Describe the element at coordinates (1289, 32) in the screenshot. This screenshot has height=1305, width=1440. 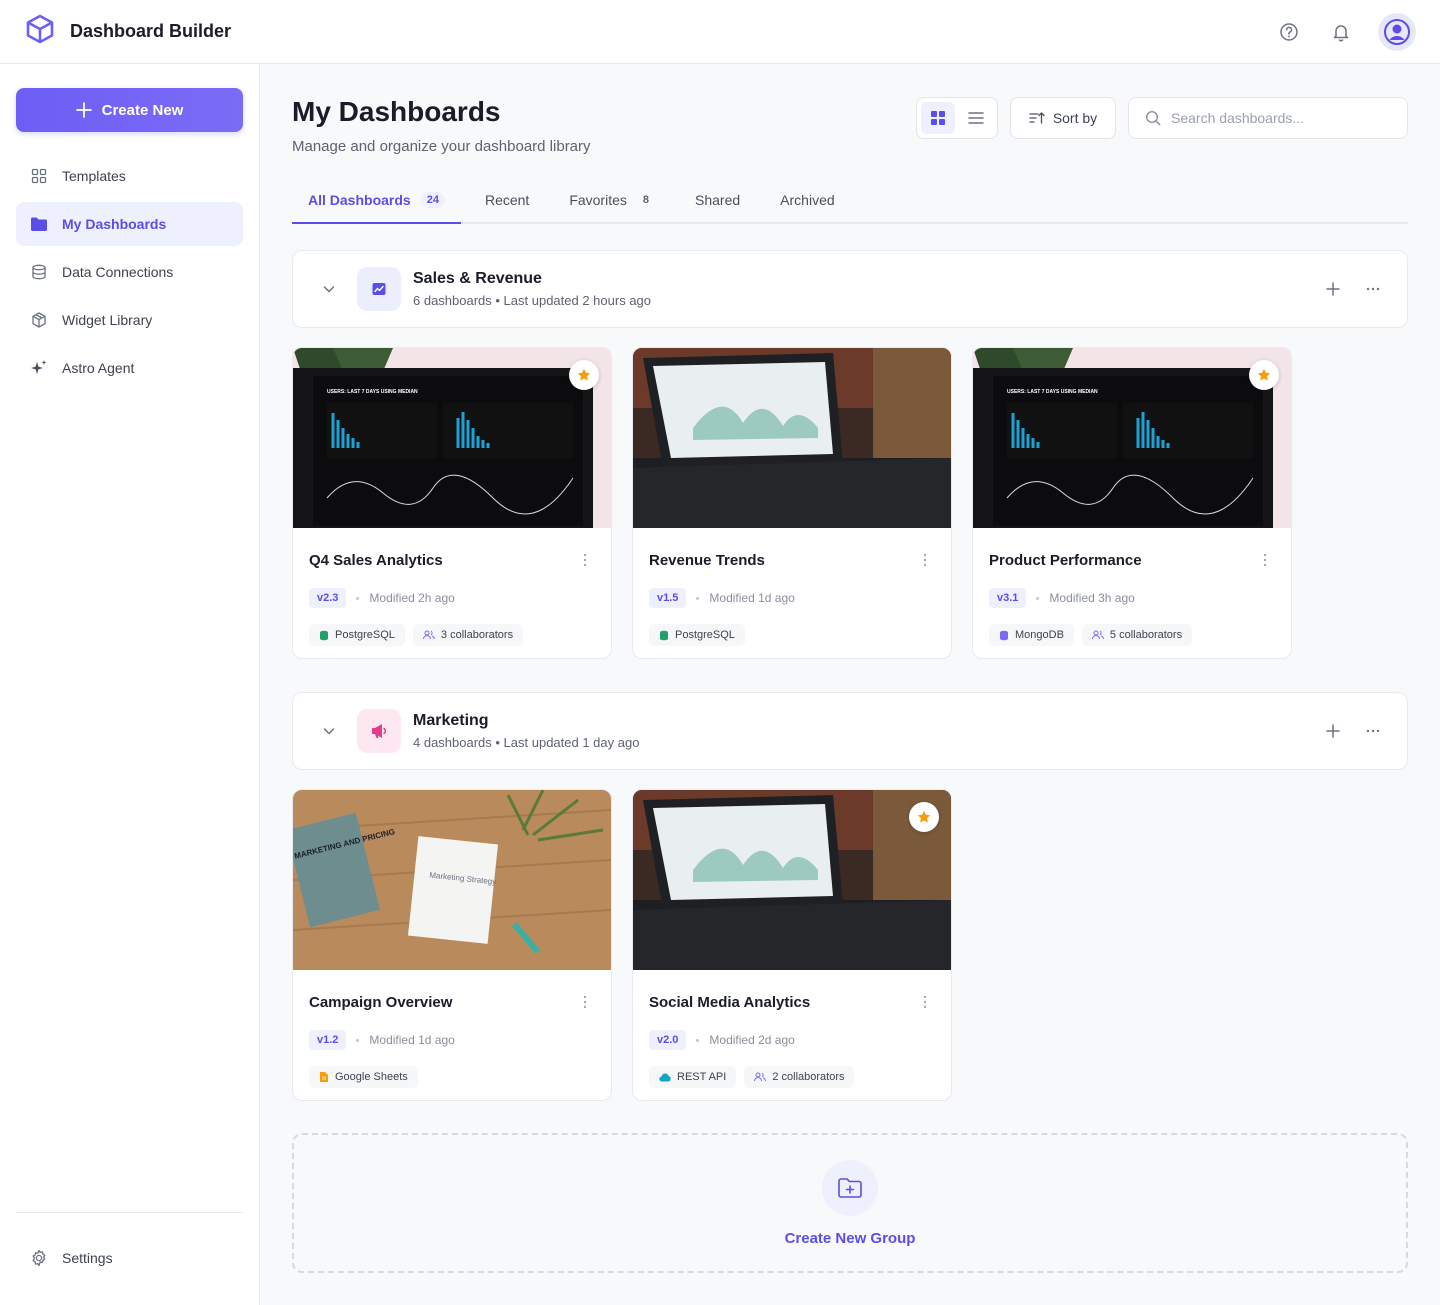
I see `help-icon` at that location.